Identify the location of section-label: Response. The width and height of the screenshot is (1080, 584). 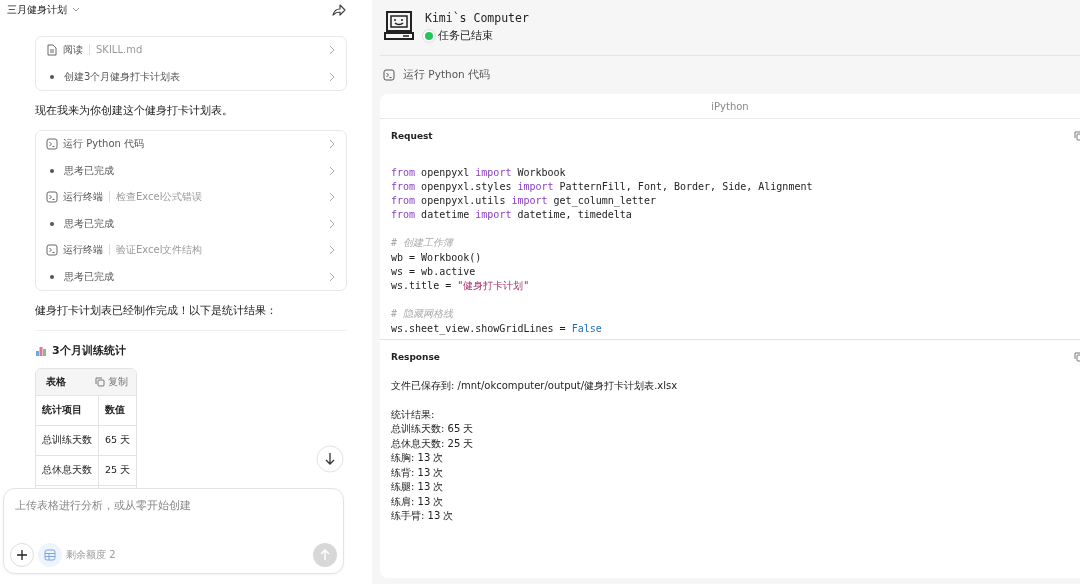
(415, 357).